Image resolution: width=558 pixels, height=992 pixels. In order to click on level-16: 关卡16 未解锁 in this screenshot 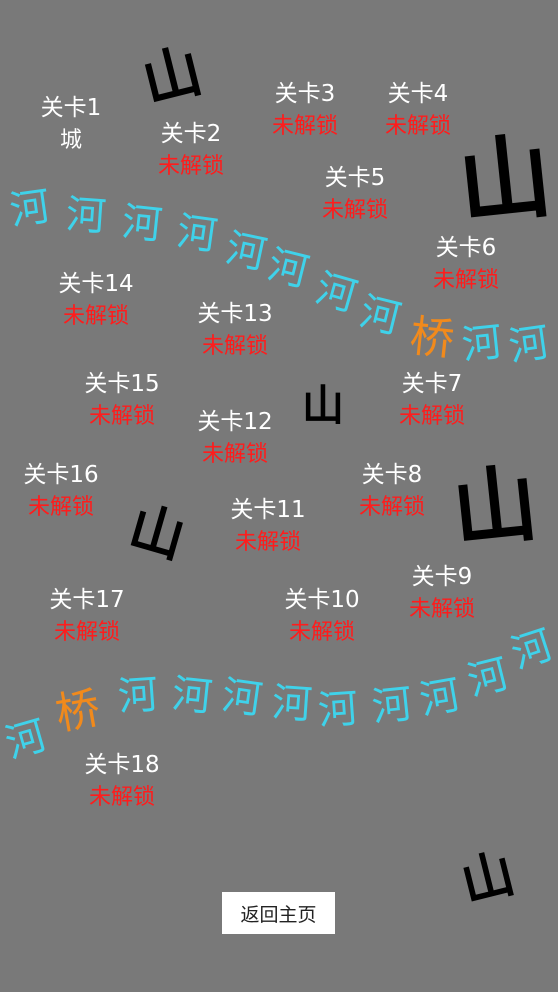, I will do `click(61, 491)`.